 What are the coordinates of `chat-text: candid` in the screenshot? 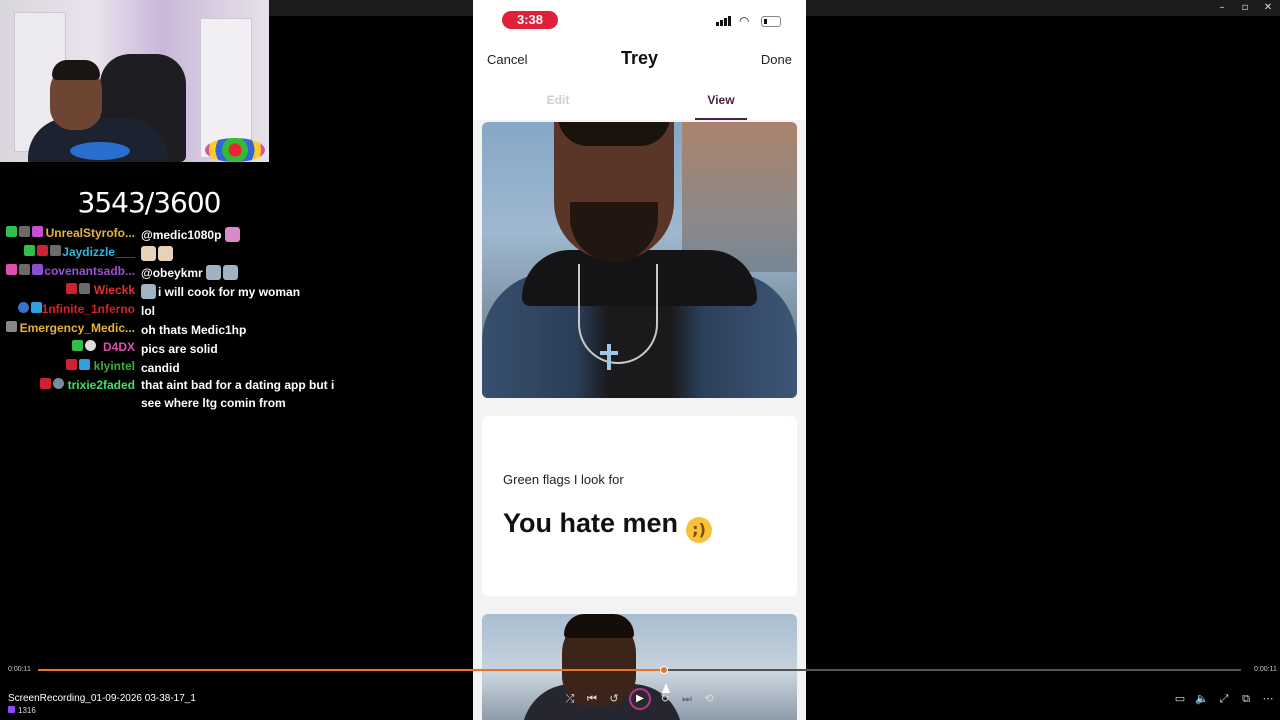 It's located at (160, 368).